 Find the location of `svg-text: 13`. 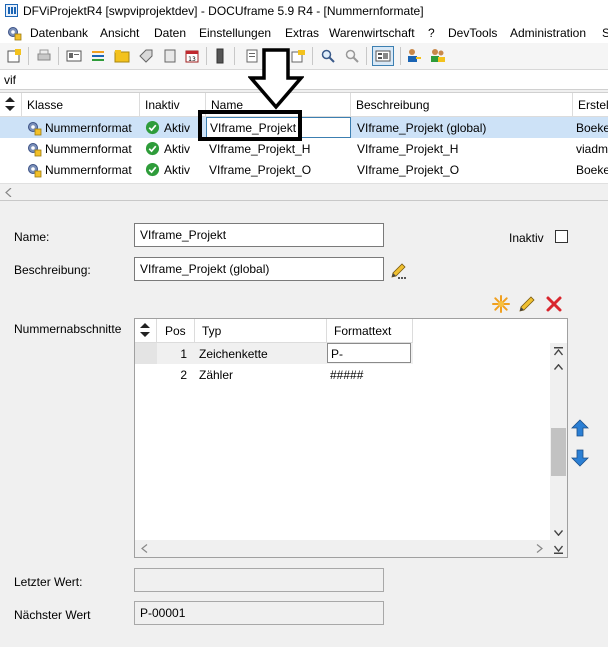

svg-text: 13 is located at coordinates (192, 59).